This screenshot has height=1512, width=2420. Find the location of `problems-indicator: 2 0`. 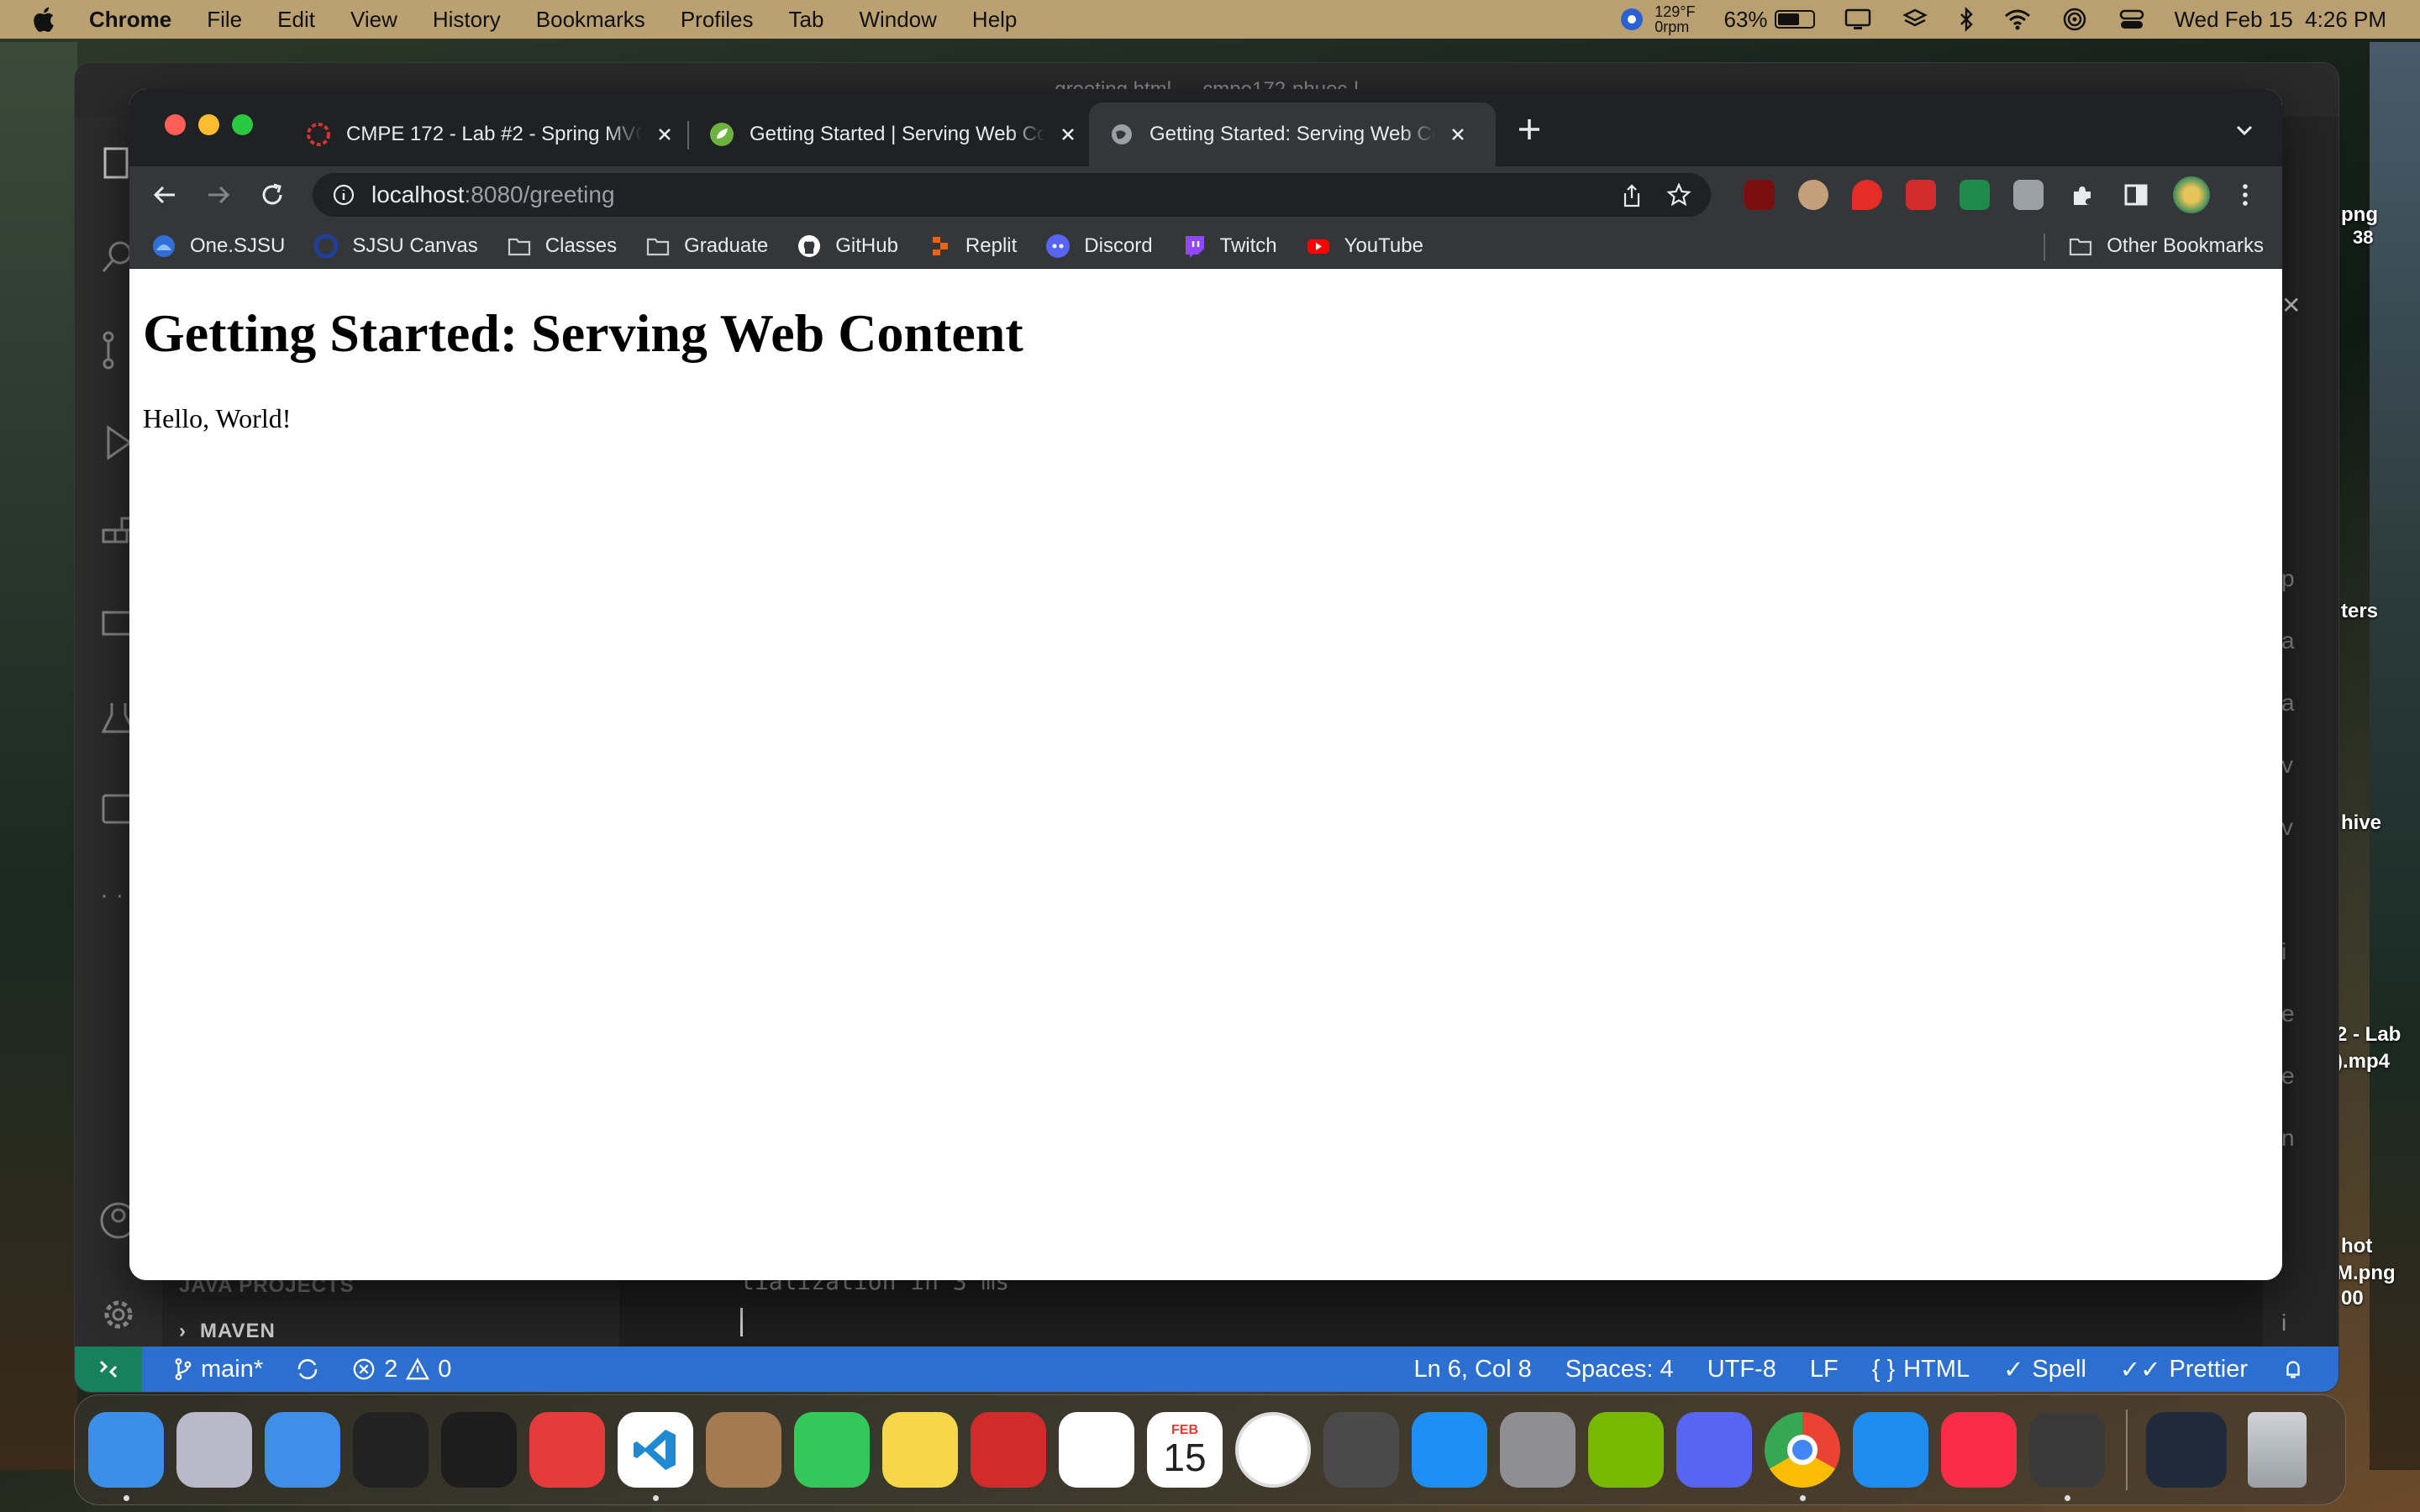

problems-indicator: 2 0 is located at coordinates (401, 1369).